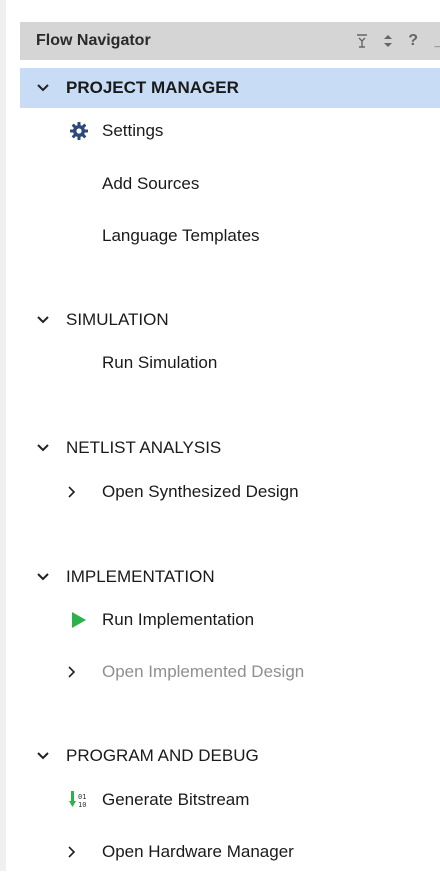  What do you see at coordinates (198, 851) in the screenshot?
I see `nav-item-label: Open Hardware Manager` at bounding box center [198, 851].